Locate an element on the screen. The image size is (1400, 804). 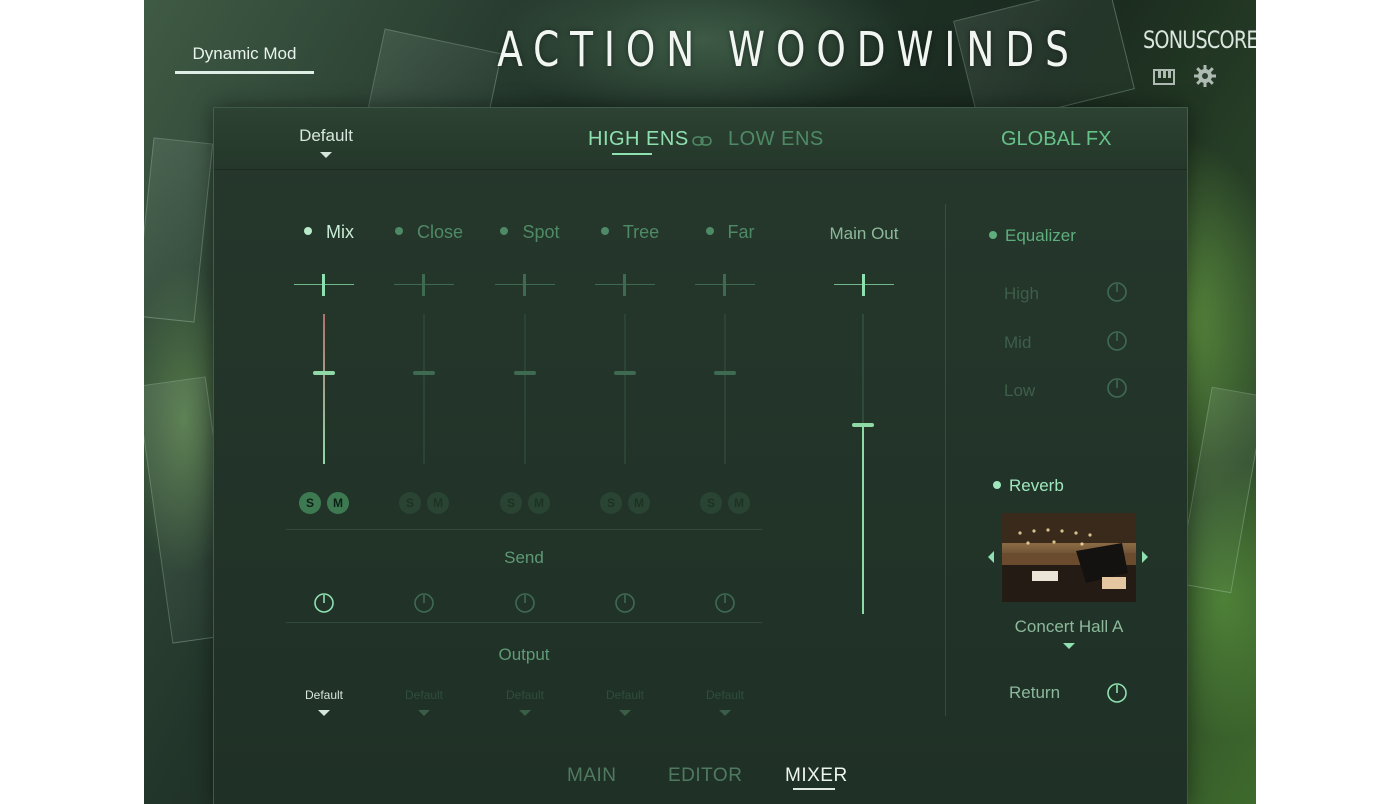
reverb-return-label: Return is located at coordinates (1035, 692).